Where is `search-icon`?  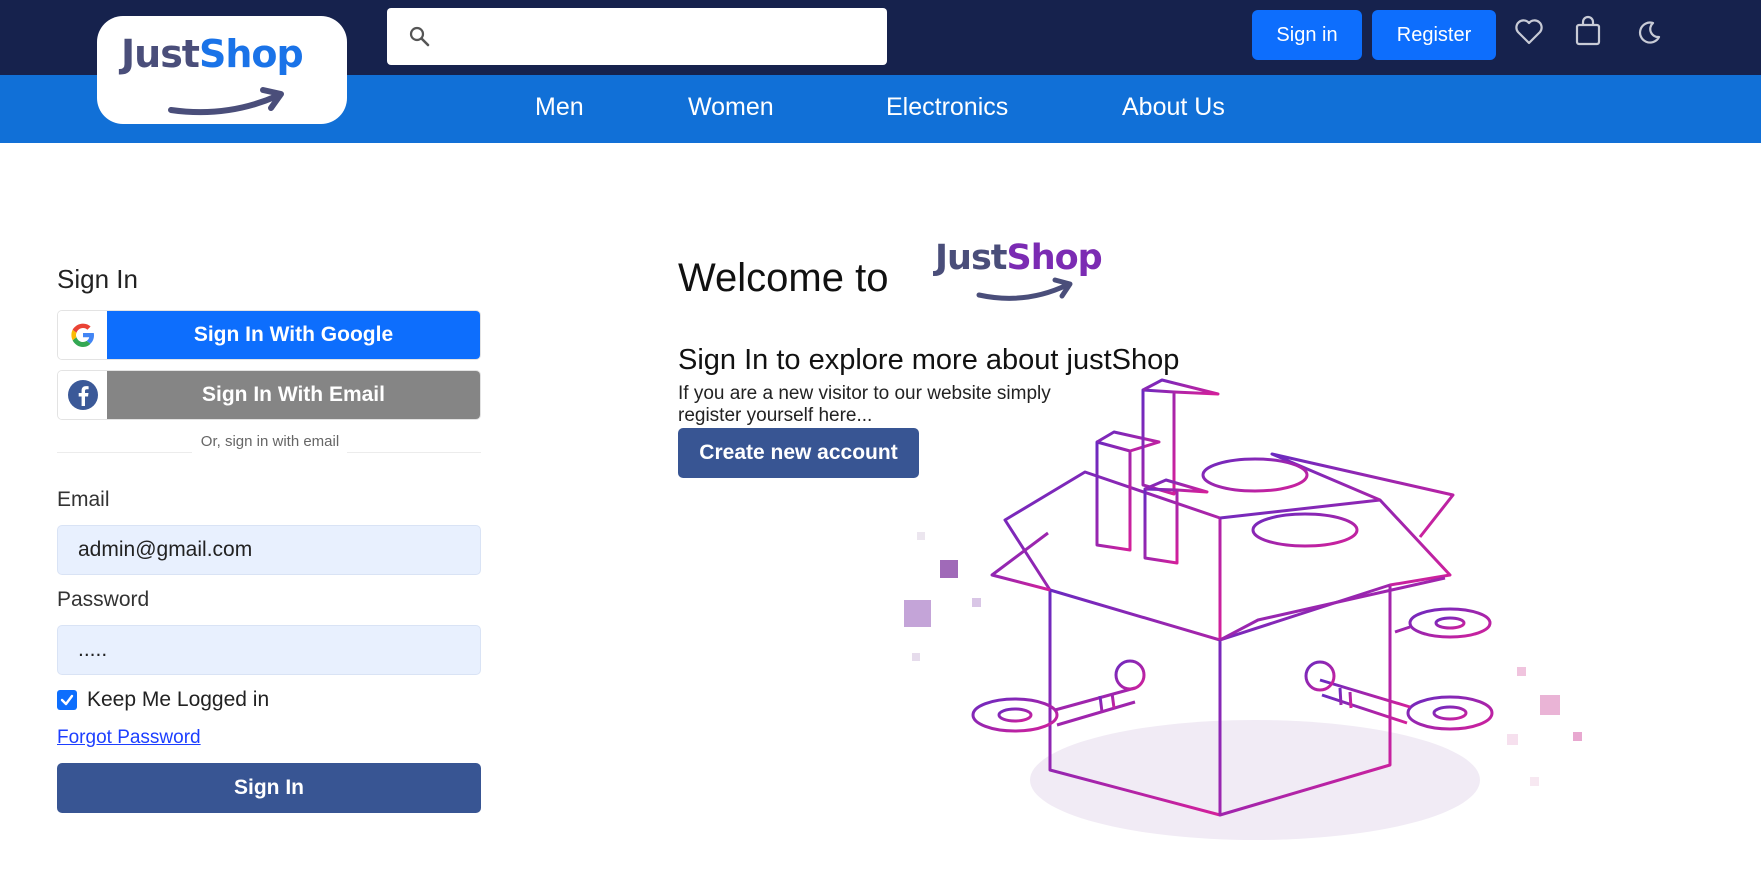 search-icon is located at coordinates (419, 36).